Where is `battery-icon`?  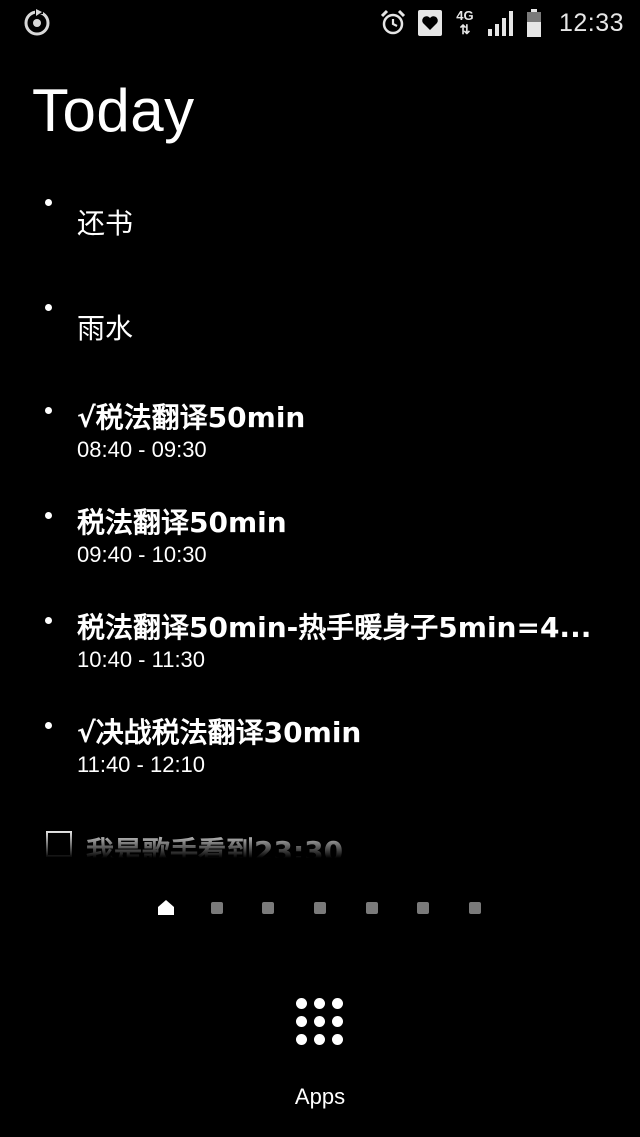
battery-icon is located at coordinates (533, 23).